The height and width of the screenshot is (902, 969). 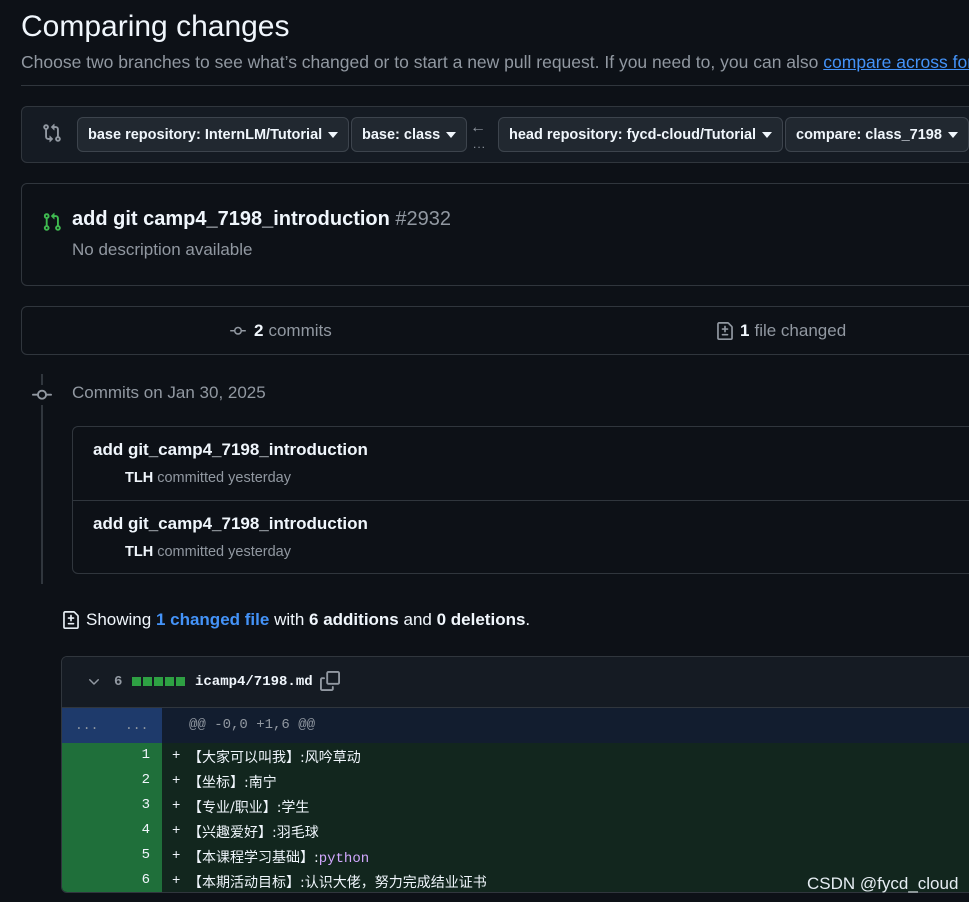 I want to click on hunk-header: @@ -0,0 +1,6 @@, so click(x=252, y=725).